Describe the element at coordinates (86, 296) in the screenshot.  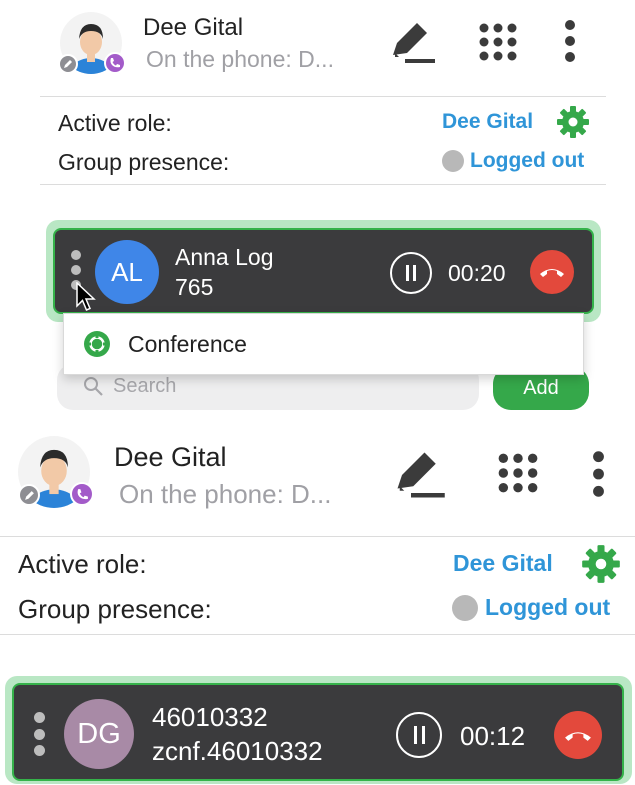
I see `mouse-cursor-icon` at that location.